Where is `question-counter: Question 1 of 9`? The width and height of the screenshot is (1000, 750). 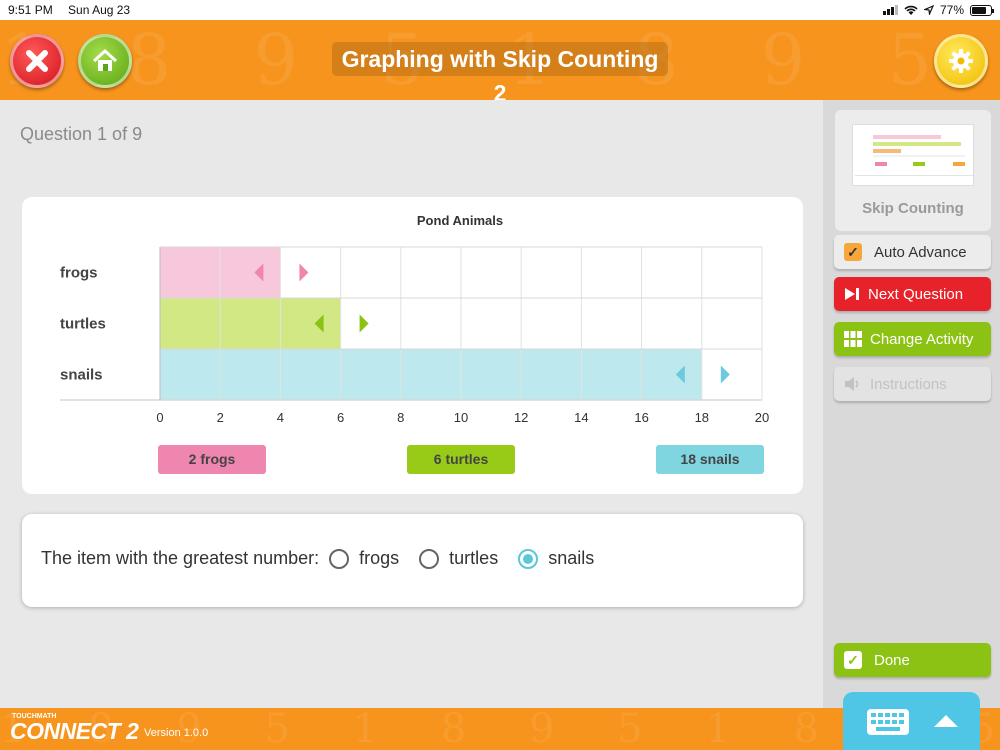
question-counter: Question 1 of 9 is located at coordinates (81, 134).